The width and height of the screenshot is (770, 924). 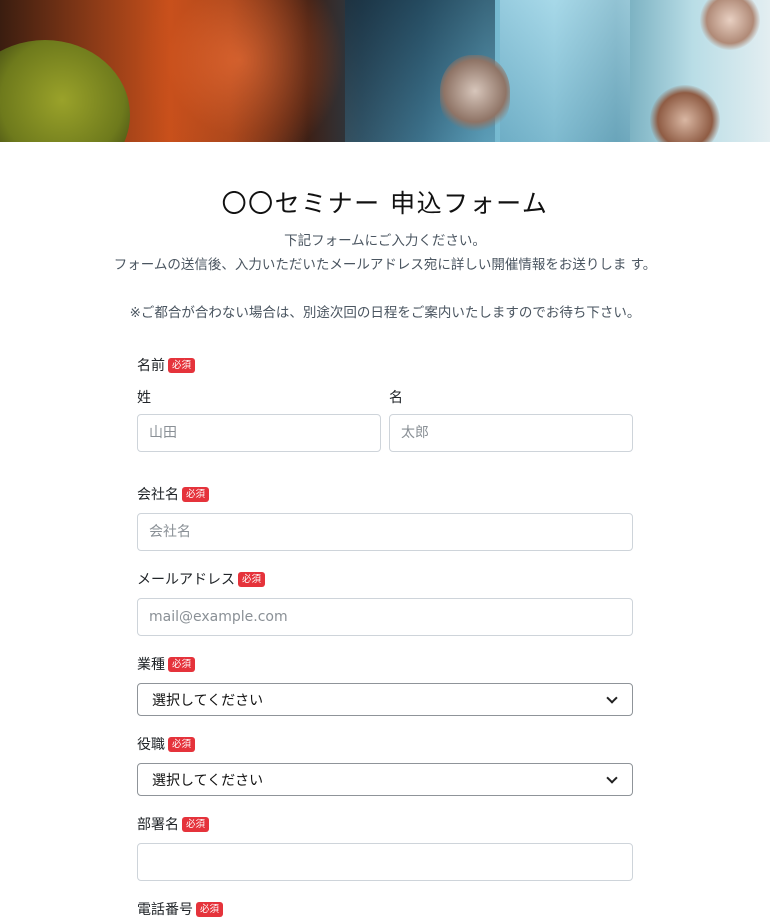 I want to click on page-title: 〇〇セミナー 申込フォーム, so click(x=385, y=203).